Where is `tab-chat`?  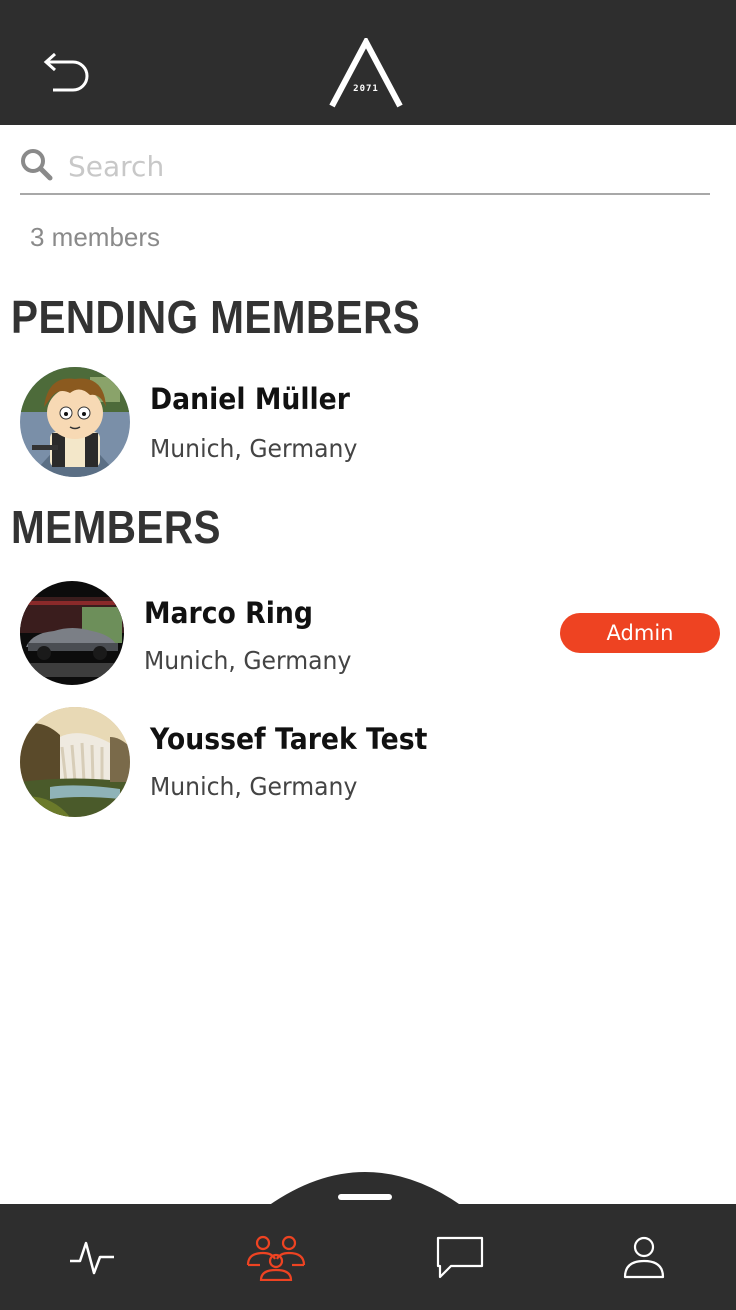
tab-chat is located at coordinates (460, 1257).